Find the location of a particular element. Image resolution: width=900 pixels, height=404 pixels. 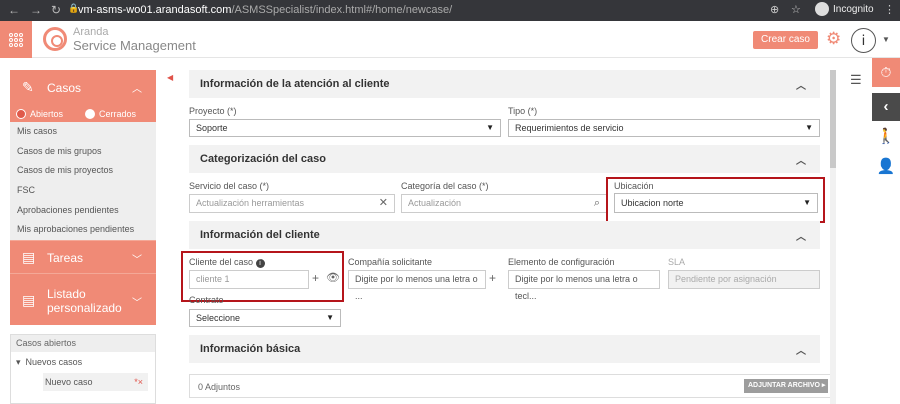

edit-case-icon: ✎ is located at coordinates (28, 87).